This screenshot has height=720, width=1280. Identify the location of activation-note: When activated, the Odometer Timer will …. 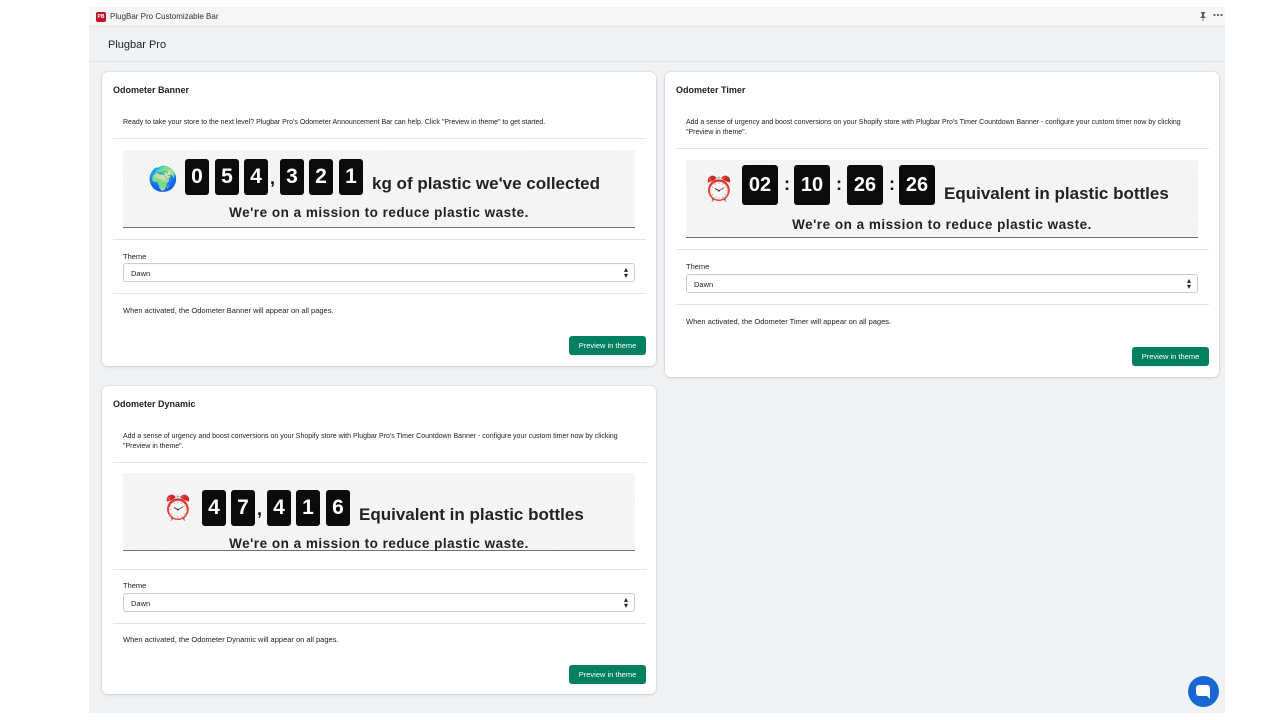
(789, 321).